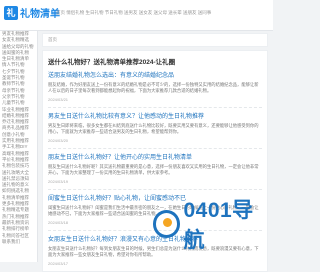 The height and width of the screenshot is (272, 320). I want to click on item-date: 2024/03/19, so click(58, 181).